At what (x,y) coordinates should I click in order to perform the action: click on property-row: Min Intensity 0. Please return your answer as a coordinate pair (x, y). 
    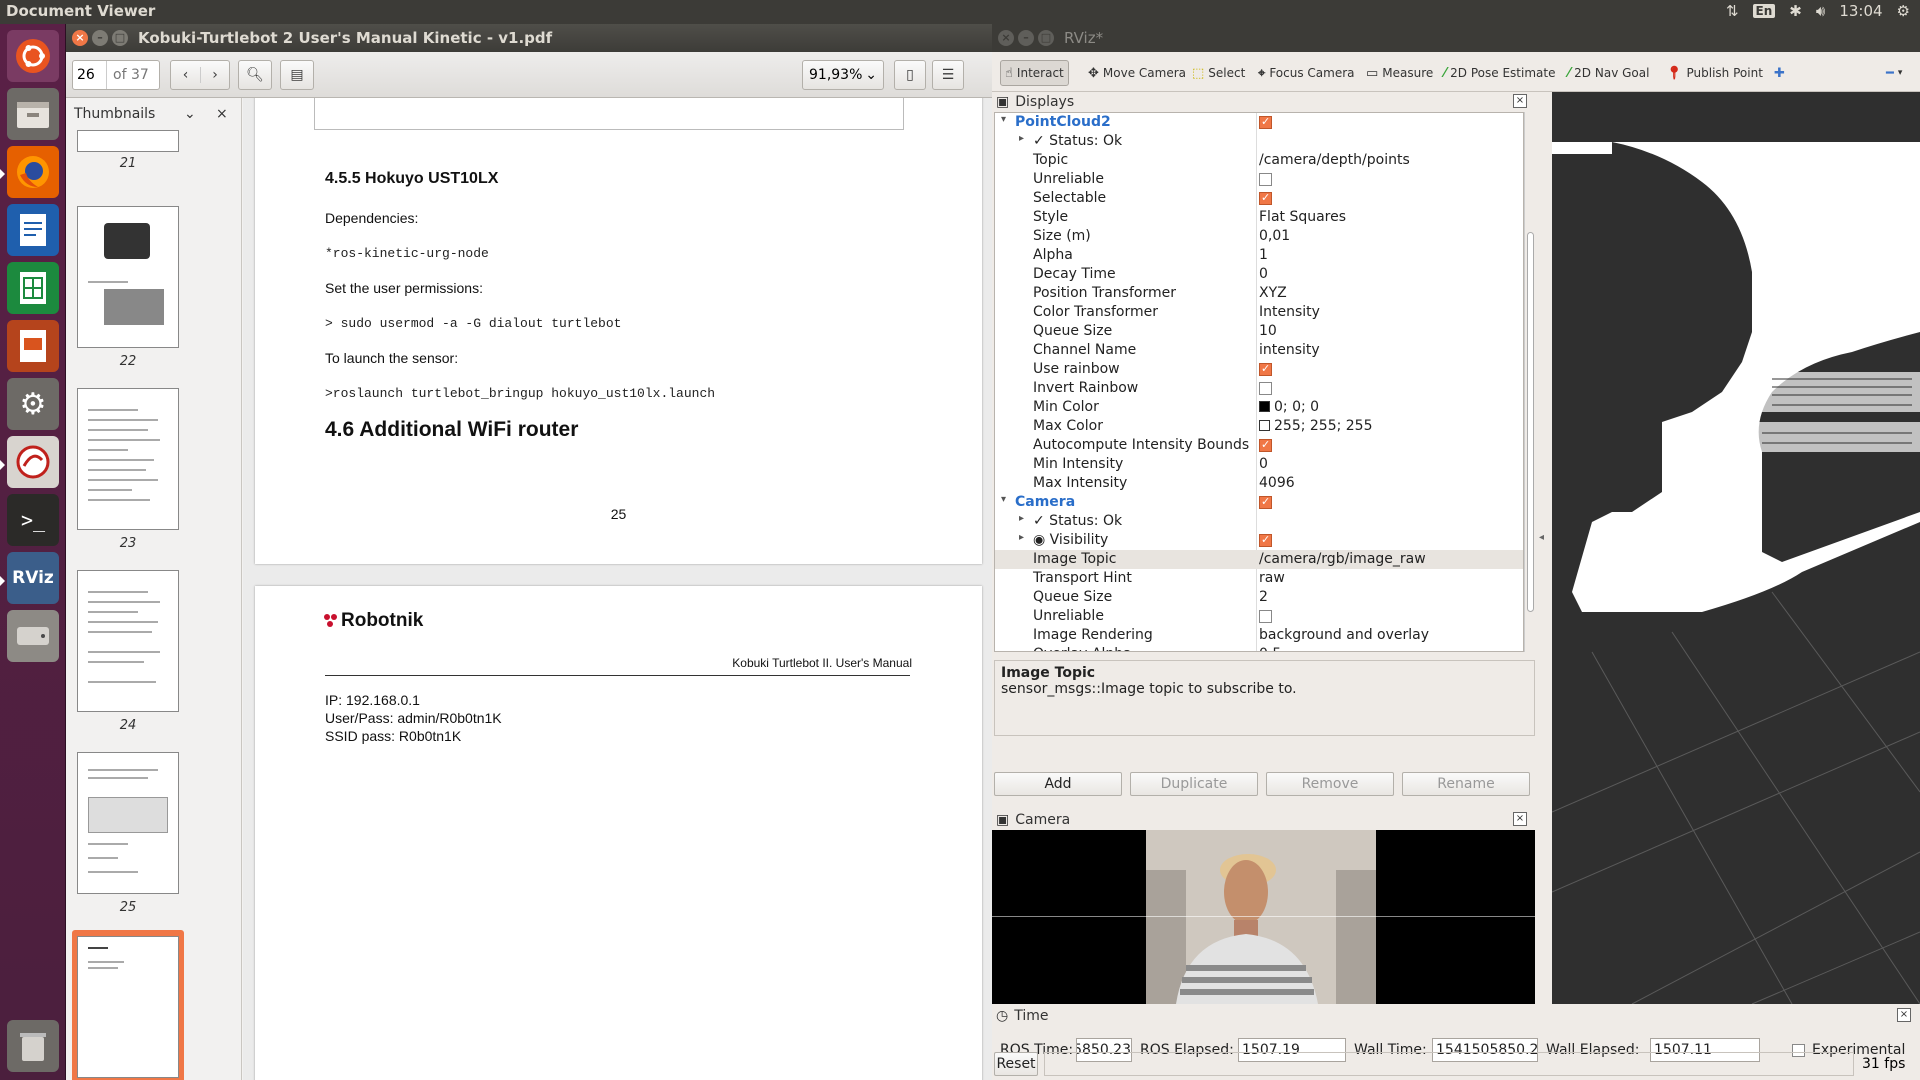
    Looking at the image, I should click on (1259, 464).